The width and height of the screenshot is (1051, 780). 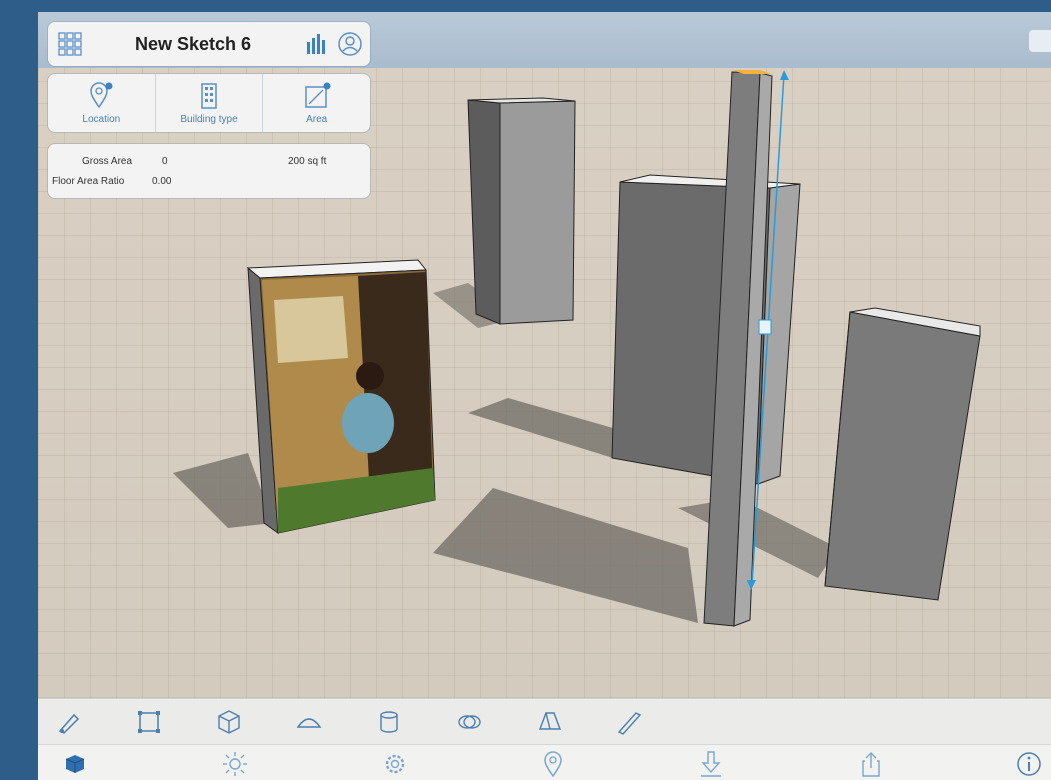 What do you see at coordinates (765, 327) in the screenshot?
I see `dimension-handle` at bounding box center [765, 327].